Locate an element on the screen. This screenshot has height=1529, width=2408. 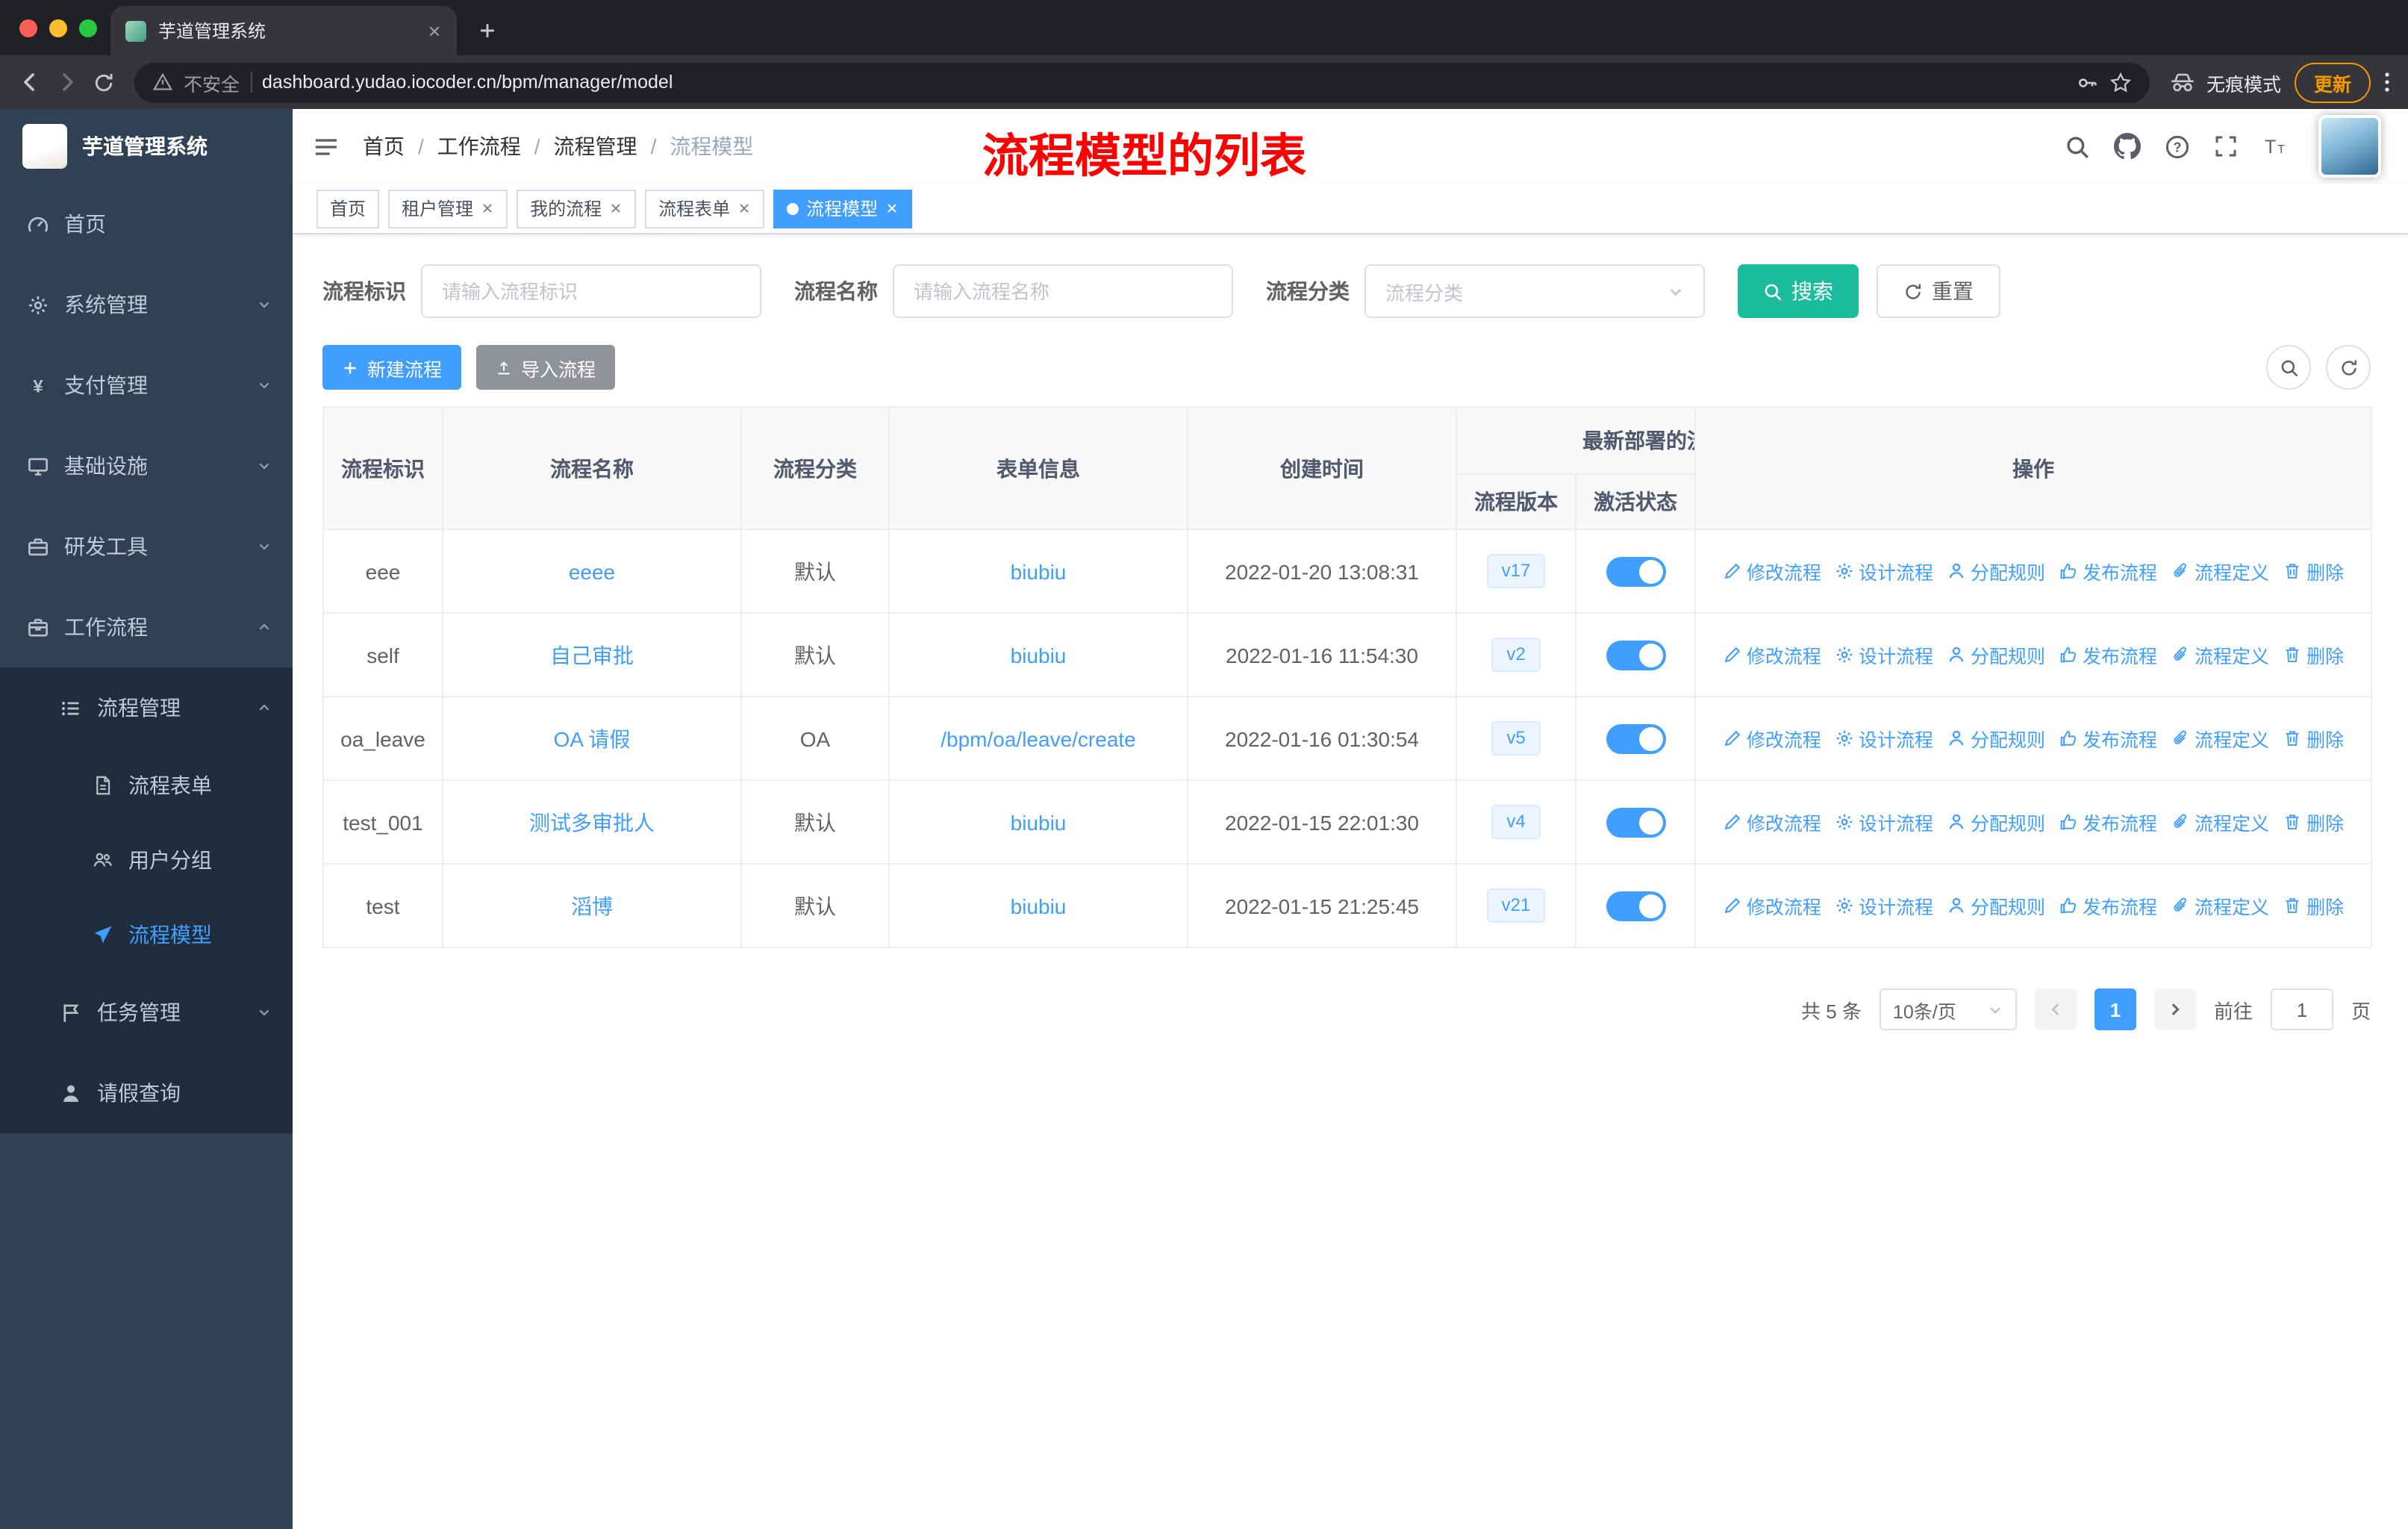
fullscreen-icon is located at coordinates (2226, 146).